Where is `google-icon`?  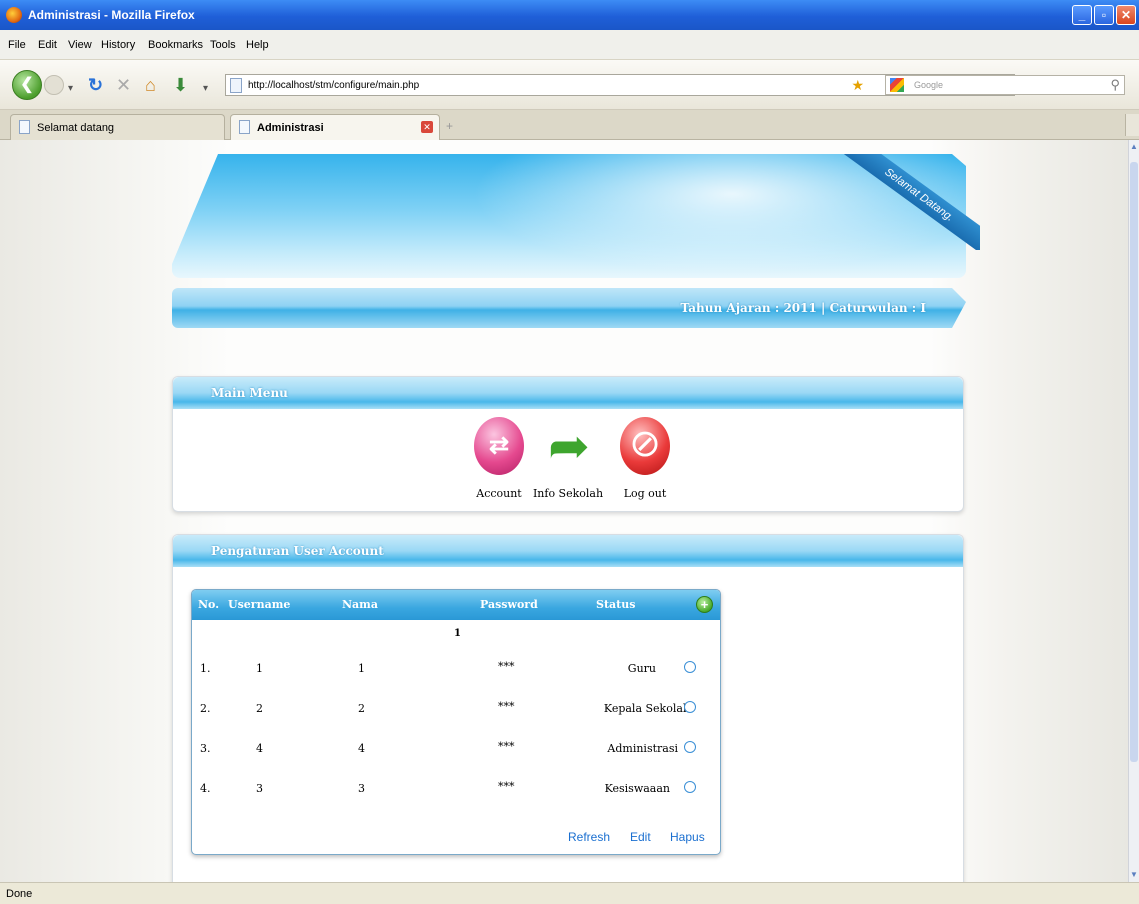
google-icon is located at coordinates (897, 85).